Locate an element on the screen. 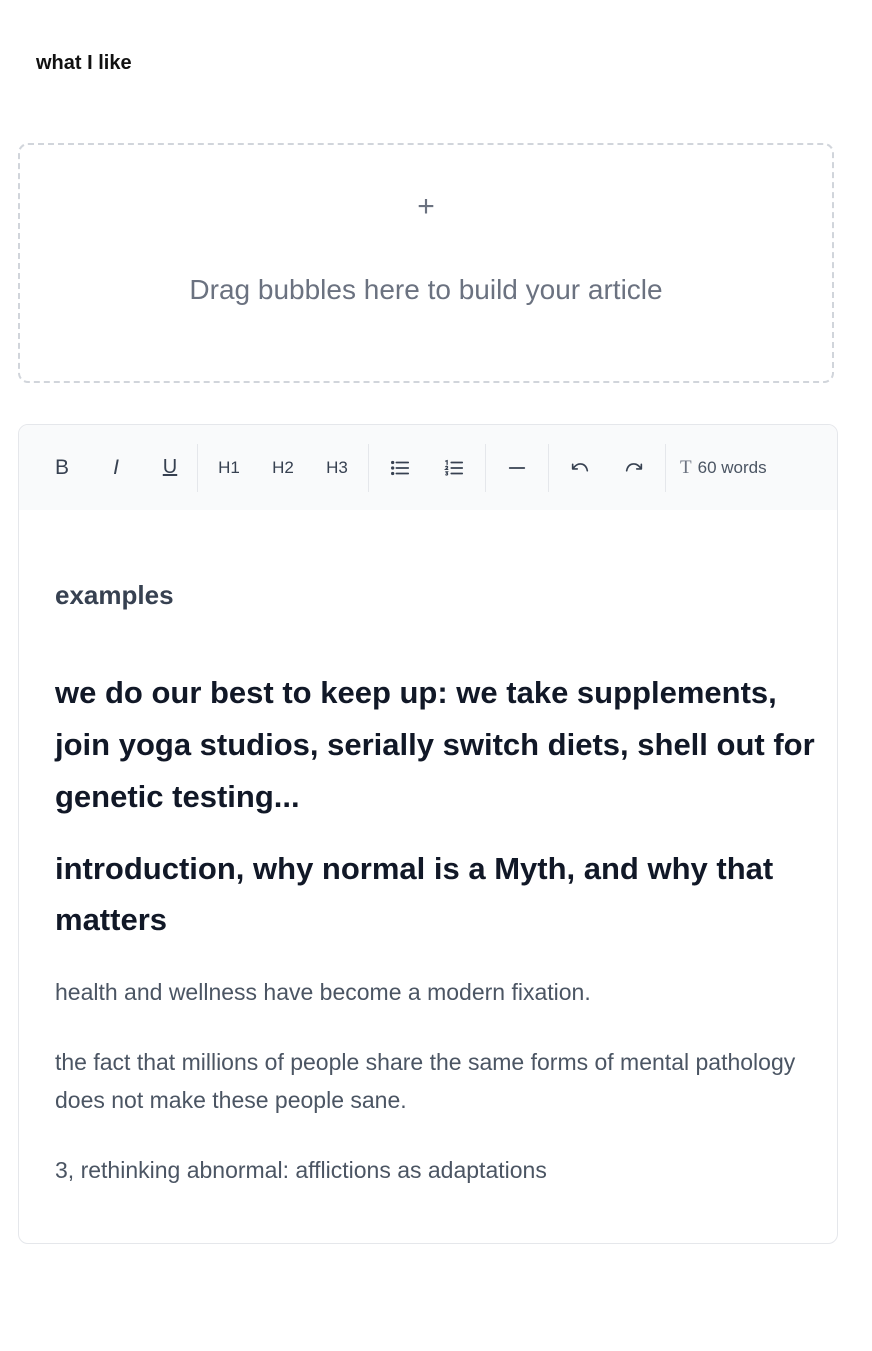 This screenshot has height=1351, width=872. undo-button is located at coordinates (580, 468).